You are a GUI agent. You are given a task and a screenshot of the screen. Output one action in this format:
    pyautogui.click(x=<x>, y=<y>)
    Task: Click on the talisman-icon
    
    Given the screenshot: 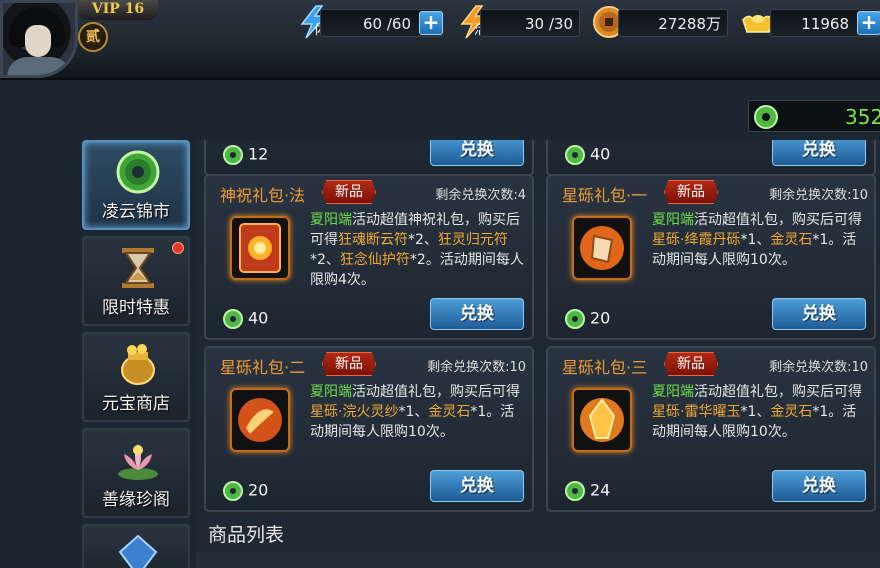 What is the action you would take?
    pyautogui.click(x=260, y=248)
    